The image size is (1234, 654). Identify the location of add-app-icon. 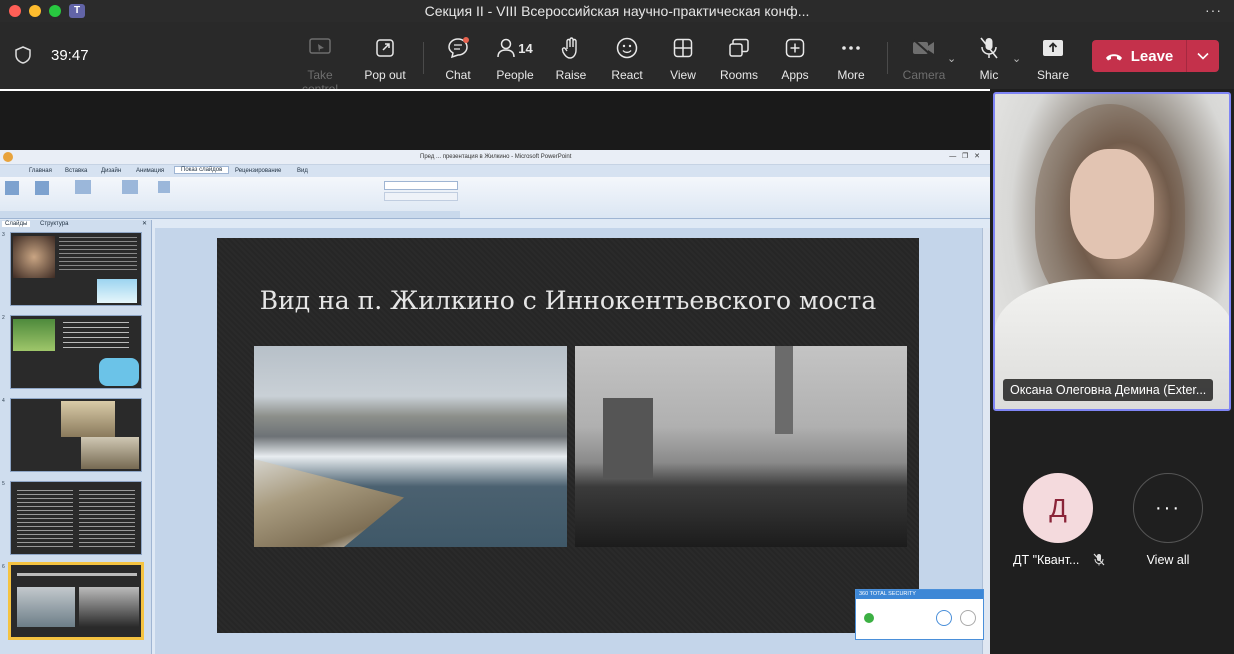
(795, 48).